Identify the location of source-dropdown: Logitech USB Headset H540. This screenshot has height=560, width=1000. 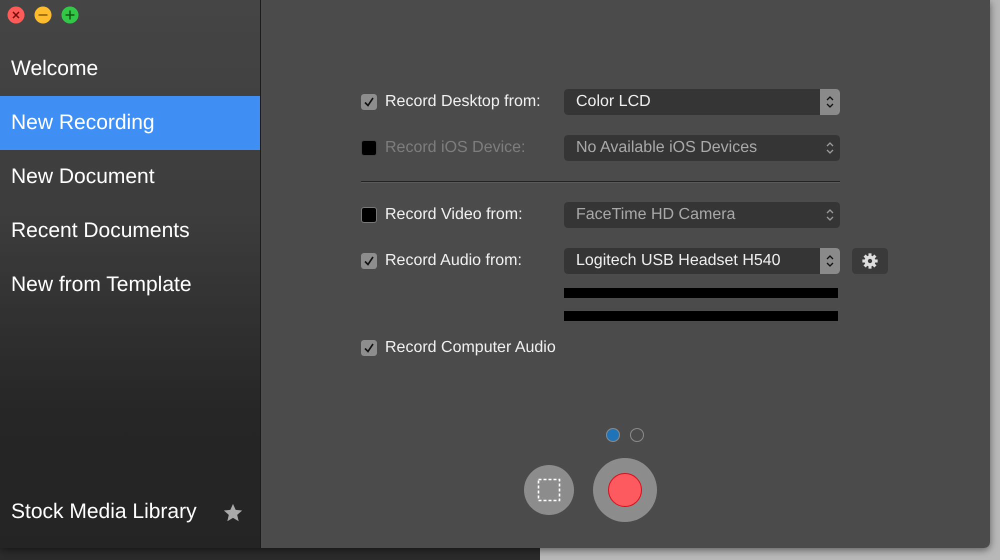
(702, 261).